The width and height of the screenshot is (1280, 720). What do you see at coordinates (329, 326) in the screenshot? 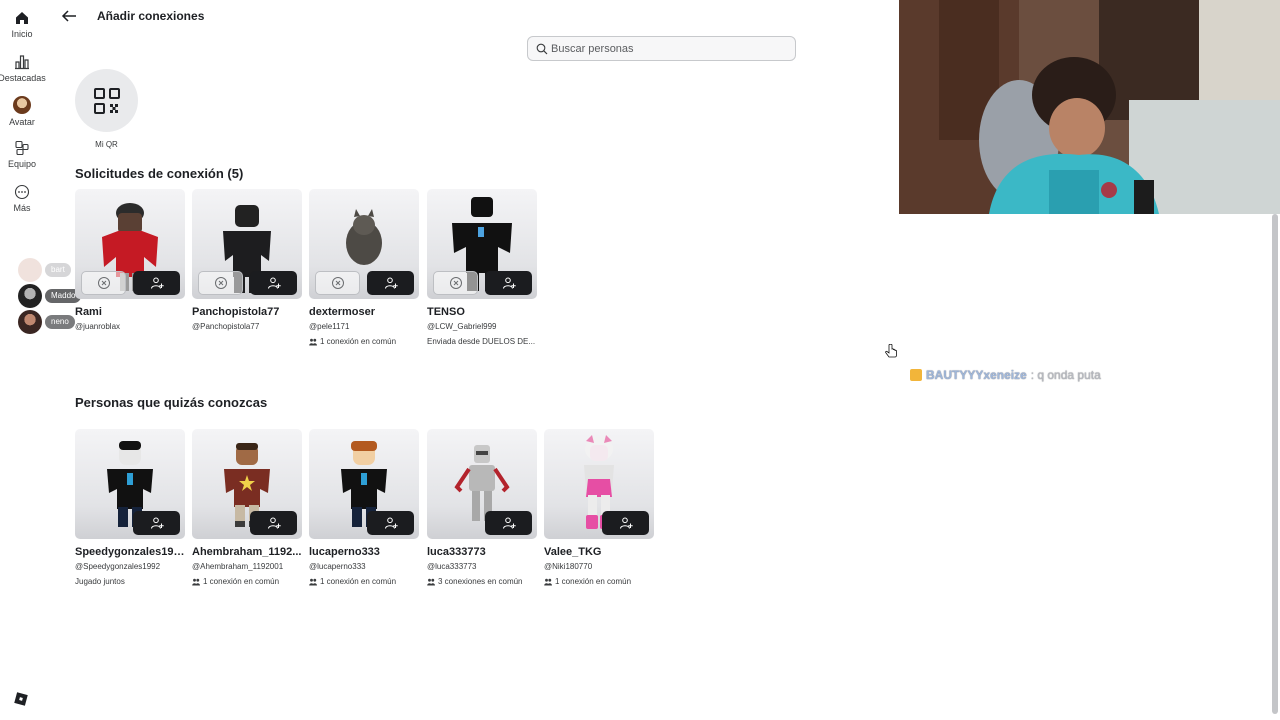
I see `request-handle: @pele1171` at bounding box center [329, 326].